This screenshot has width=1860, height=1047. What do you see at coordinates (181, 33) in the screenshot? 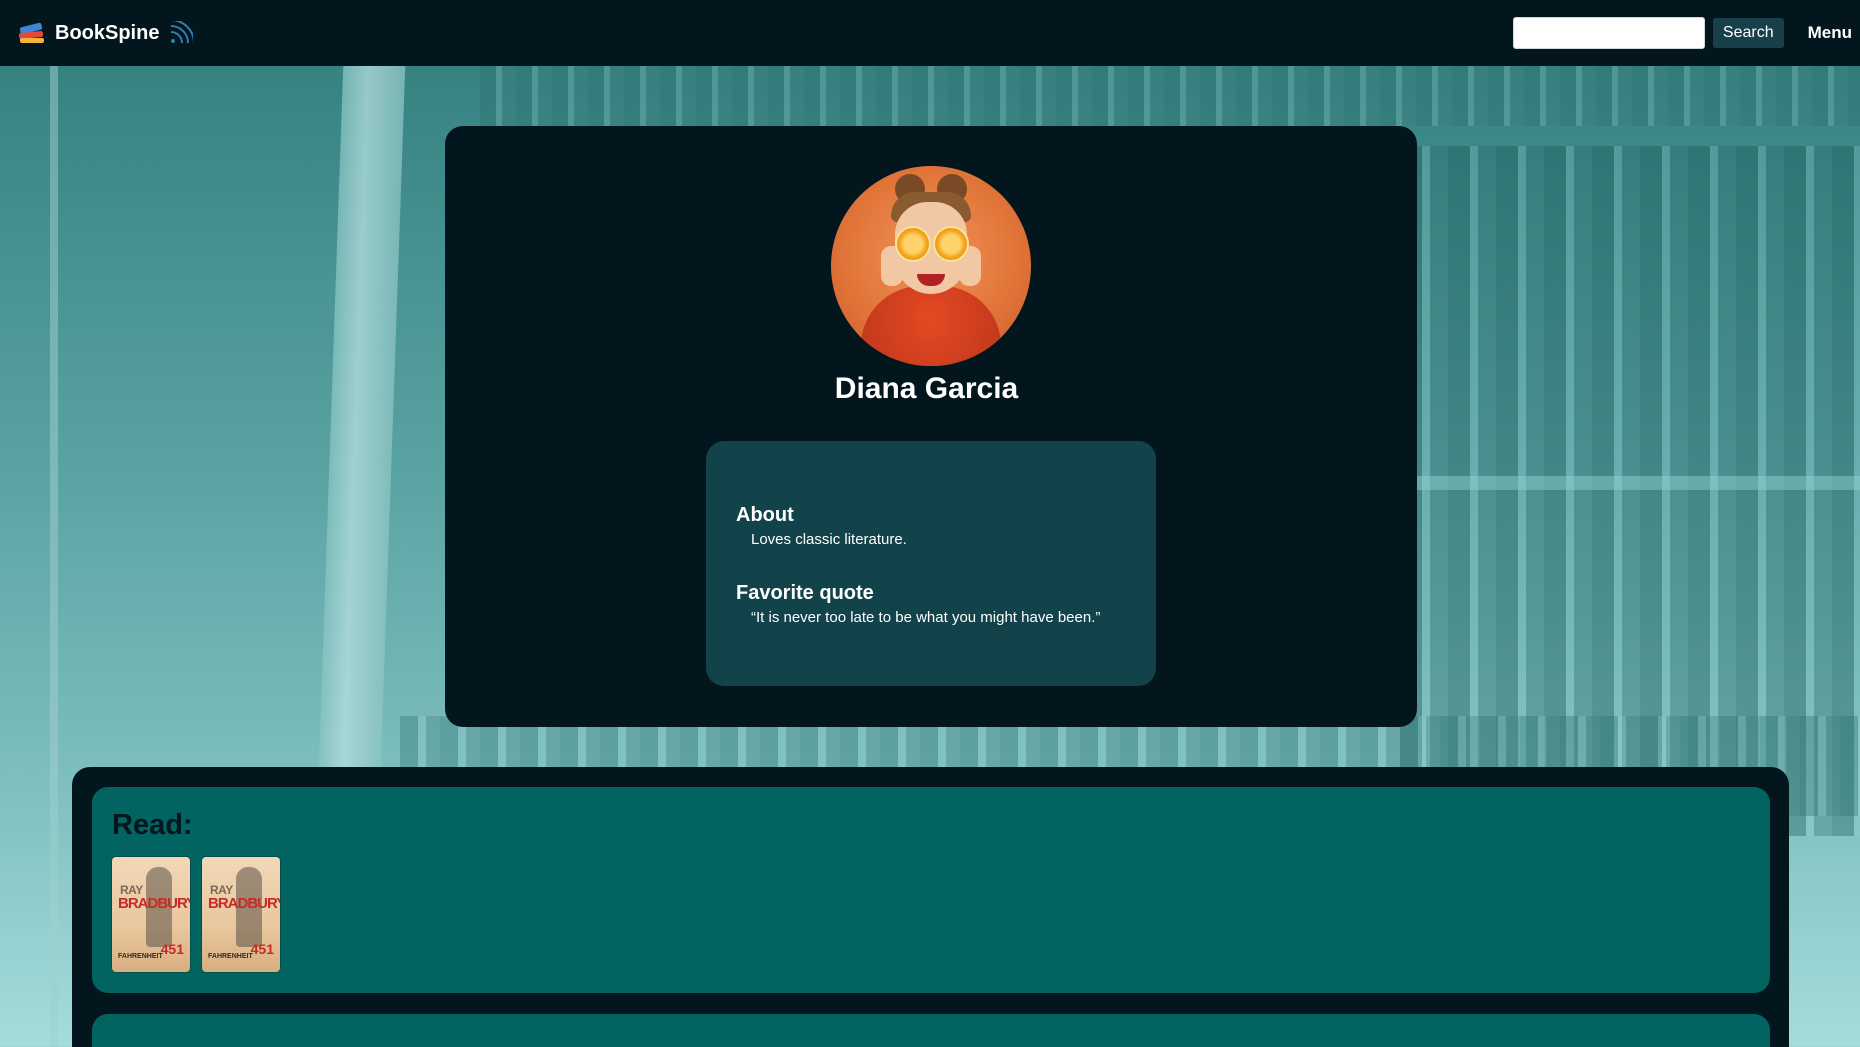
I see `rss-icon` at bounding box center [181, 33].